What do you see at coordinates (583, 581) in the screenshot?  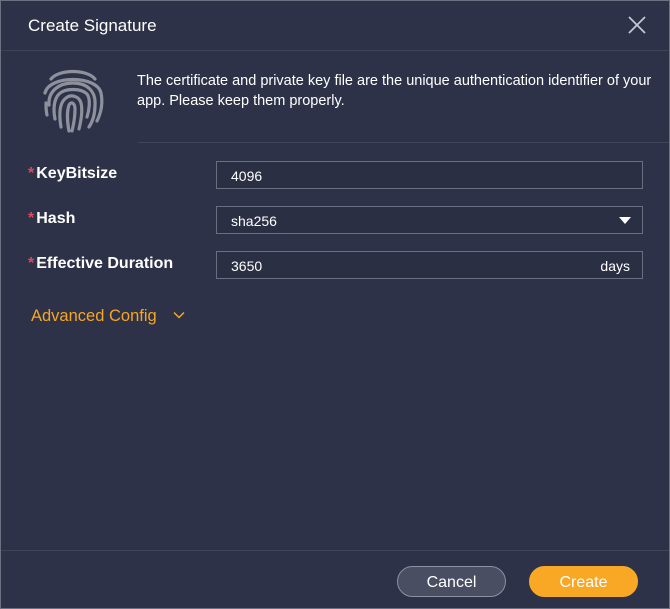 I see `create-button: Create` at bounding box center [583, 581].